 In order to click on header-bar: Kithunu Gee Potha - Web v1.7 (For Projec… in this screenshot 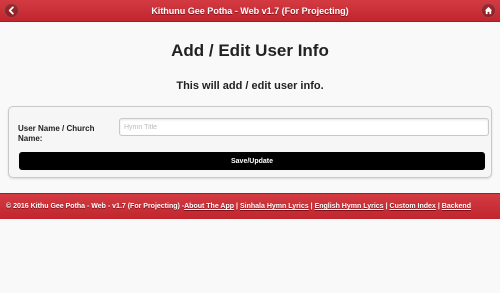, I will do `click(250, 11)`.